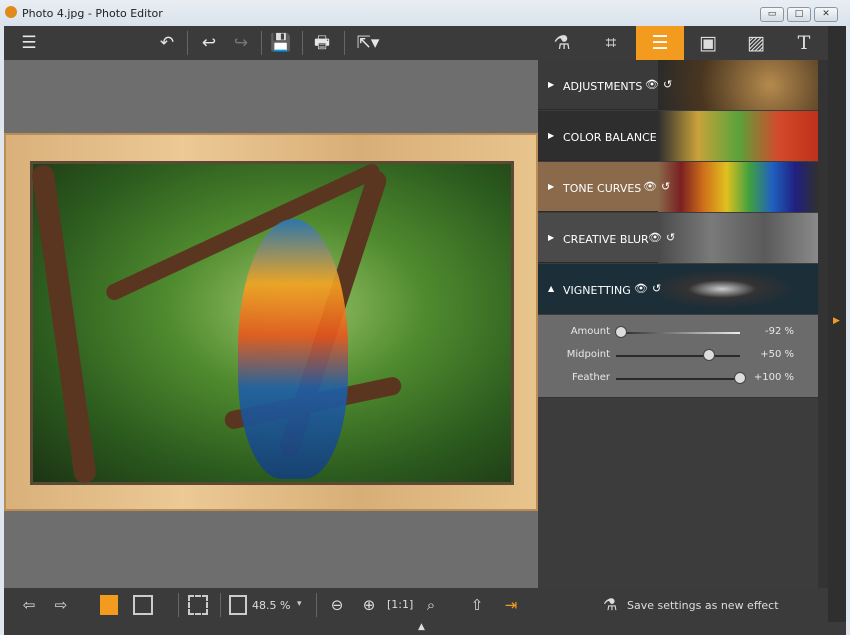 The width and height of the screenshot is (850, 635). I want to click on side-collapse-strip: ▶, so click(837, 324).